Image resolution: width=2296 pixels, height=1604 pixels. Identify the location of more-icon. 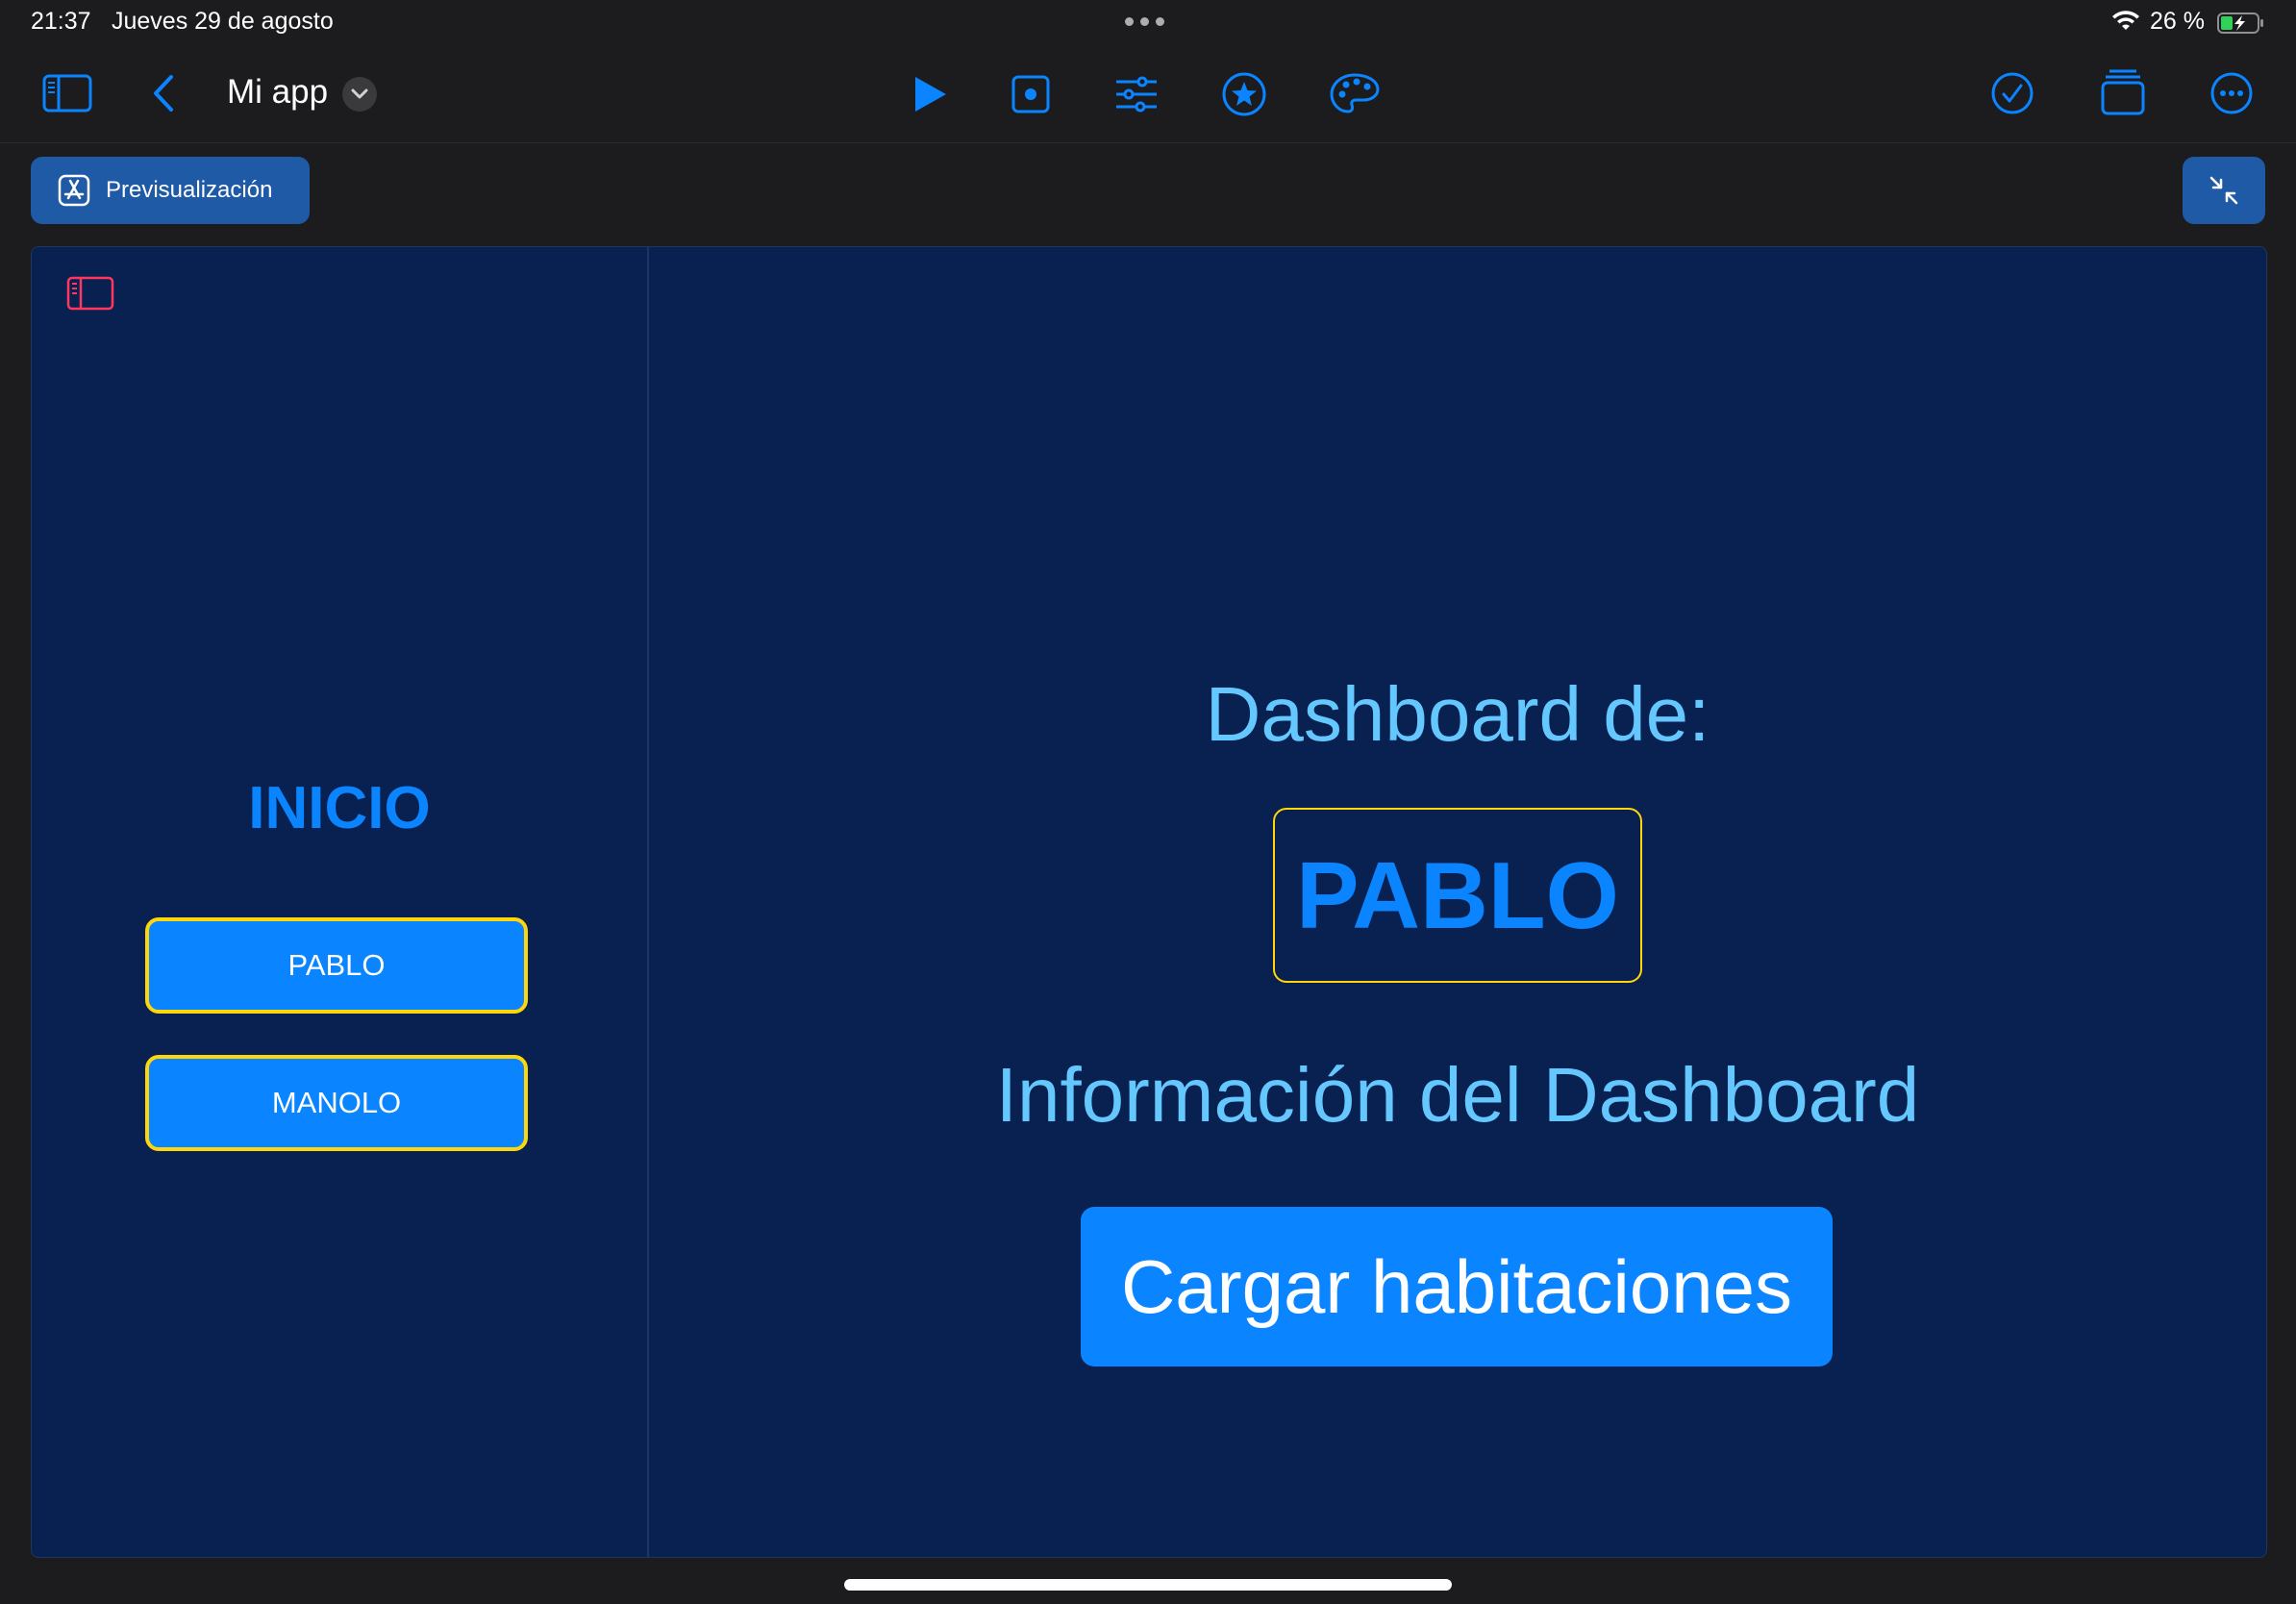
(2231, 93).